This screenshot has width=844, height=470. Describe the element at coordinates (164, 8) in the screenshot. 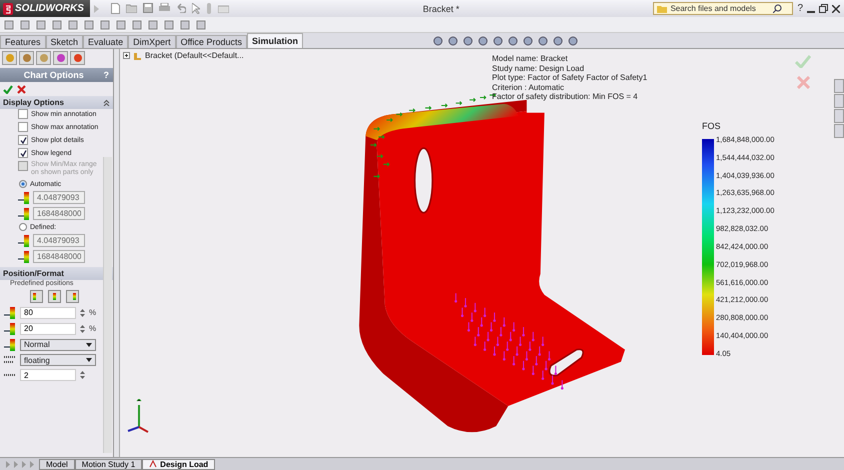

I see `printer-icon` at that location.